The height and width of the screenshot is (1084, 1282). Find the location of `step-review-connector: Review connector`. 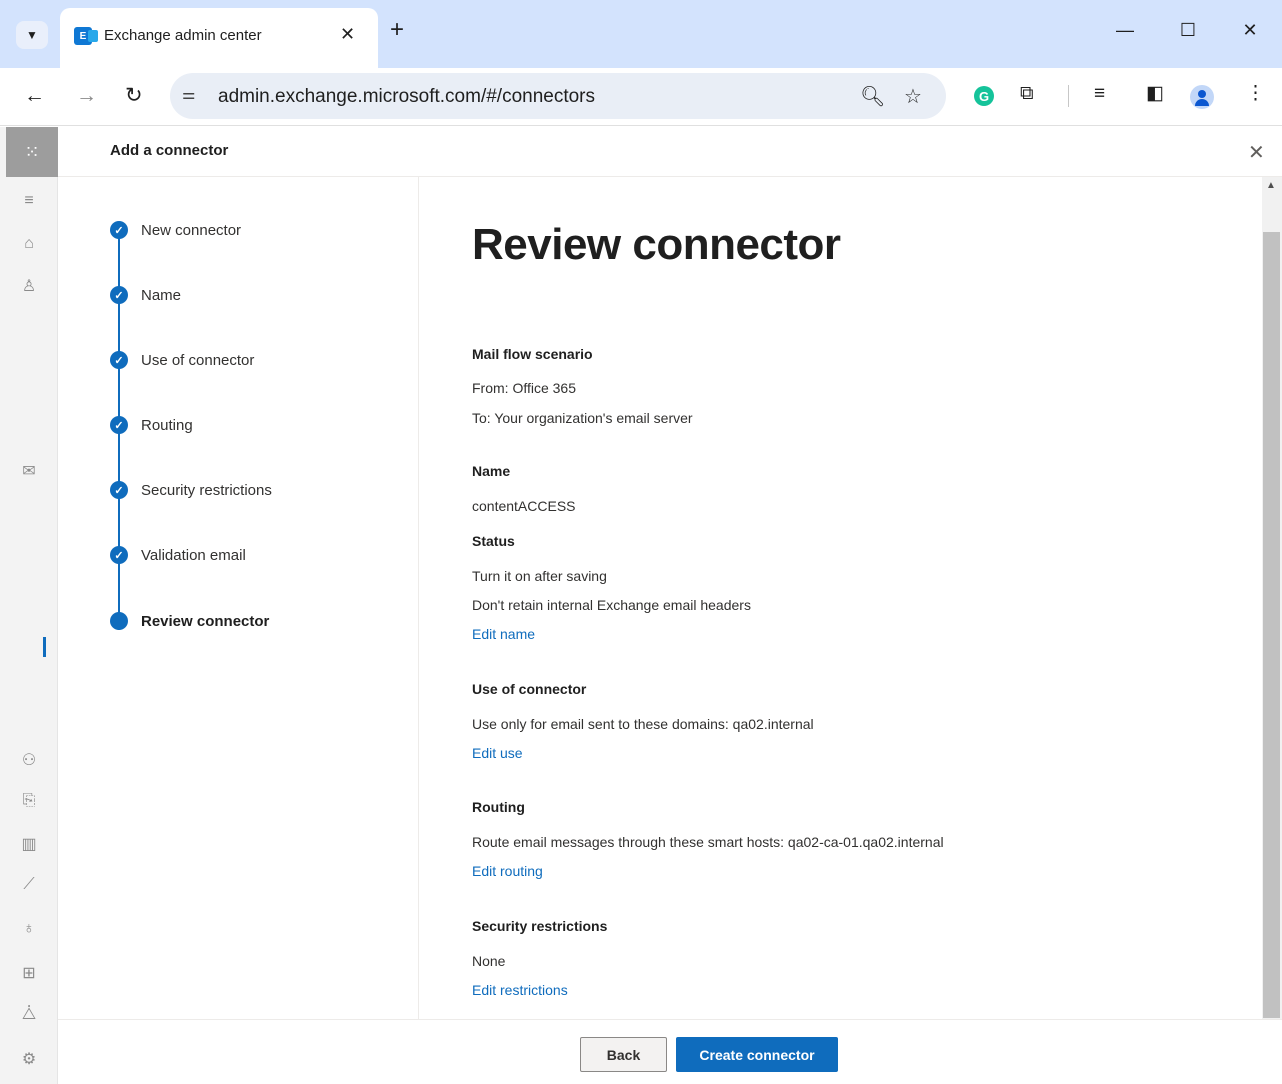

step-review-connector: Review connector is located at coordinates (205, 621).